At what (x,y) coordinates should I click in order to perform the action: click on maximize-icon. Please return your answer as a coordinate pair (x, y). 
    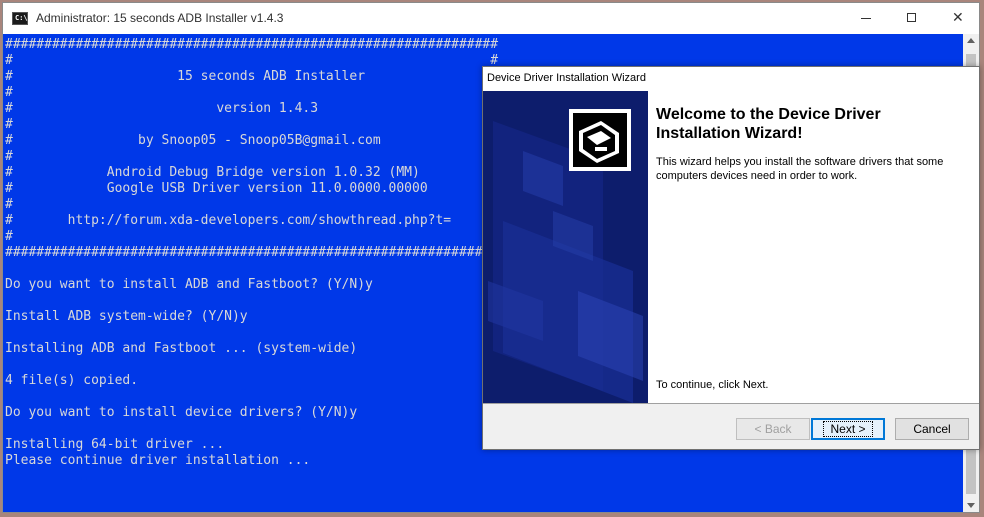
    Looking at the image, I should click on (911, 17).